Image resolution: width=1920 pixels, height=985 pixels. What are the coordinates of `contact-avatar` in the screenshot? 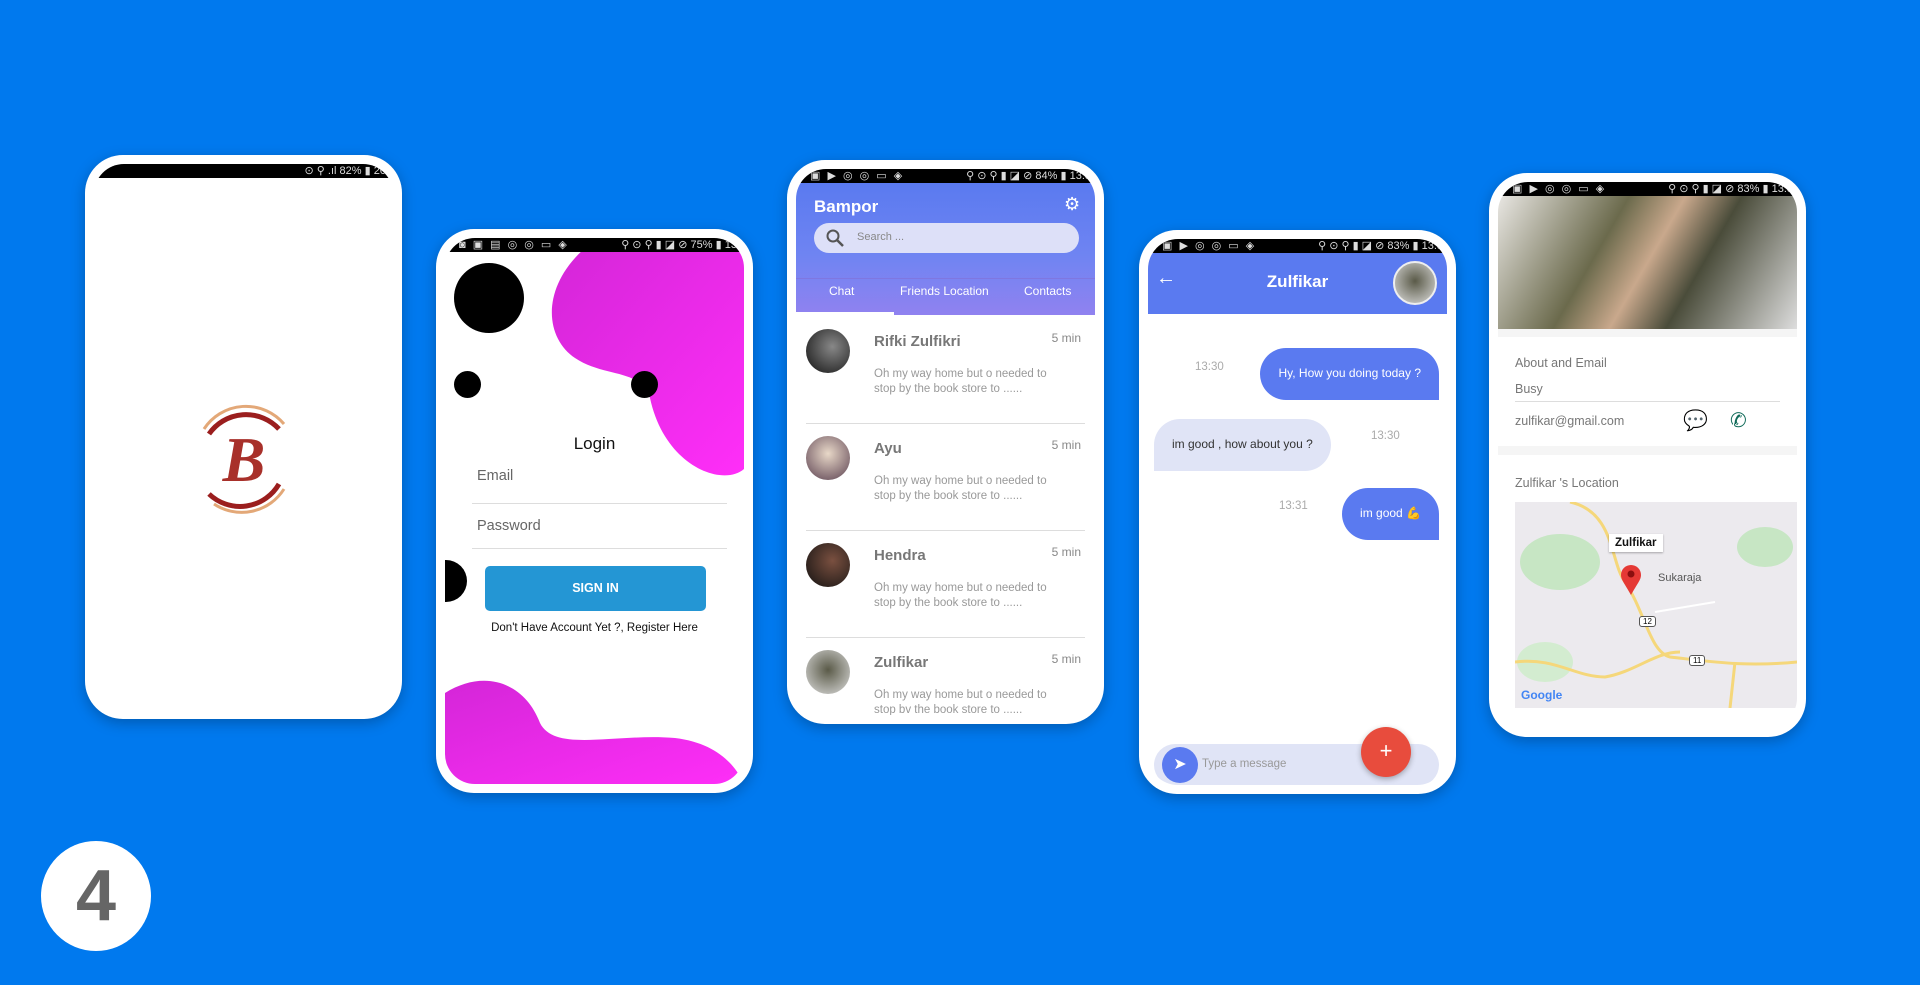 It's located at (1415, 283).